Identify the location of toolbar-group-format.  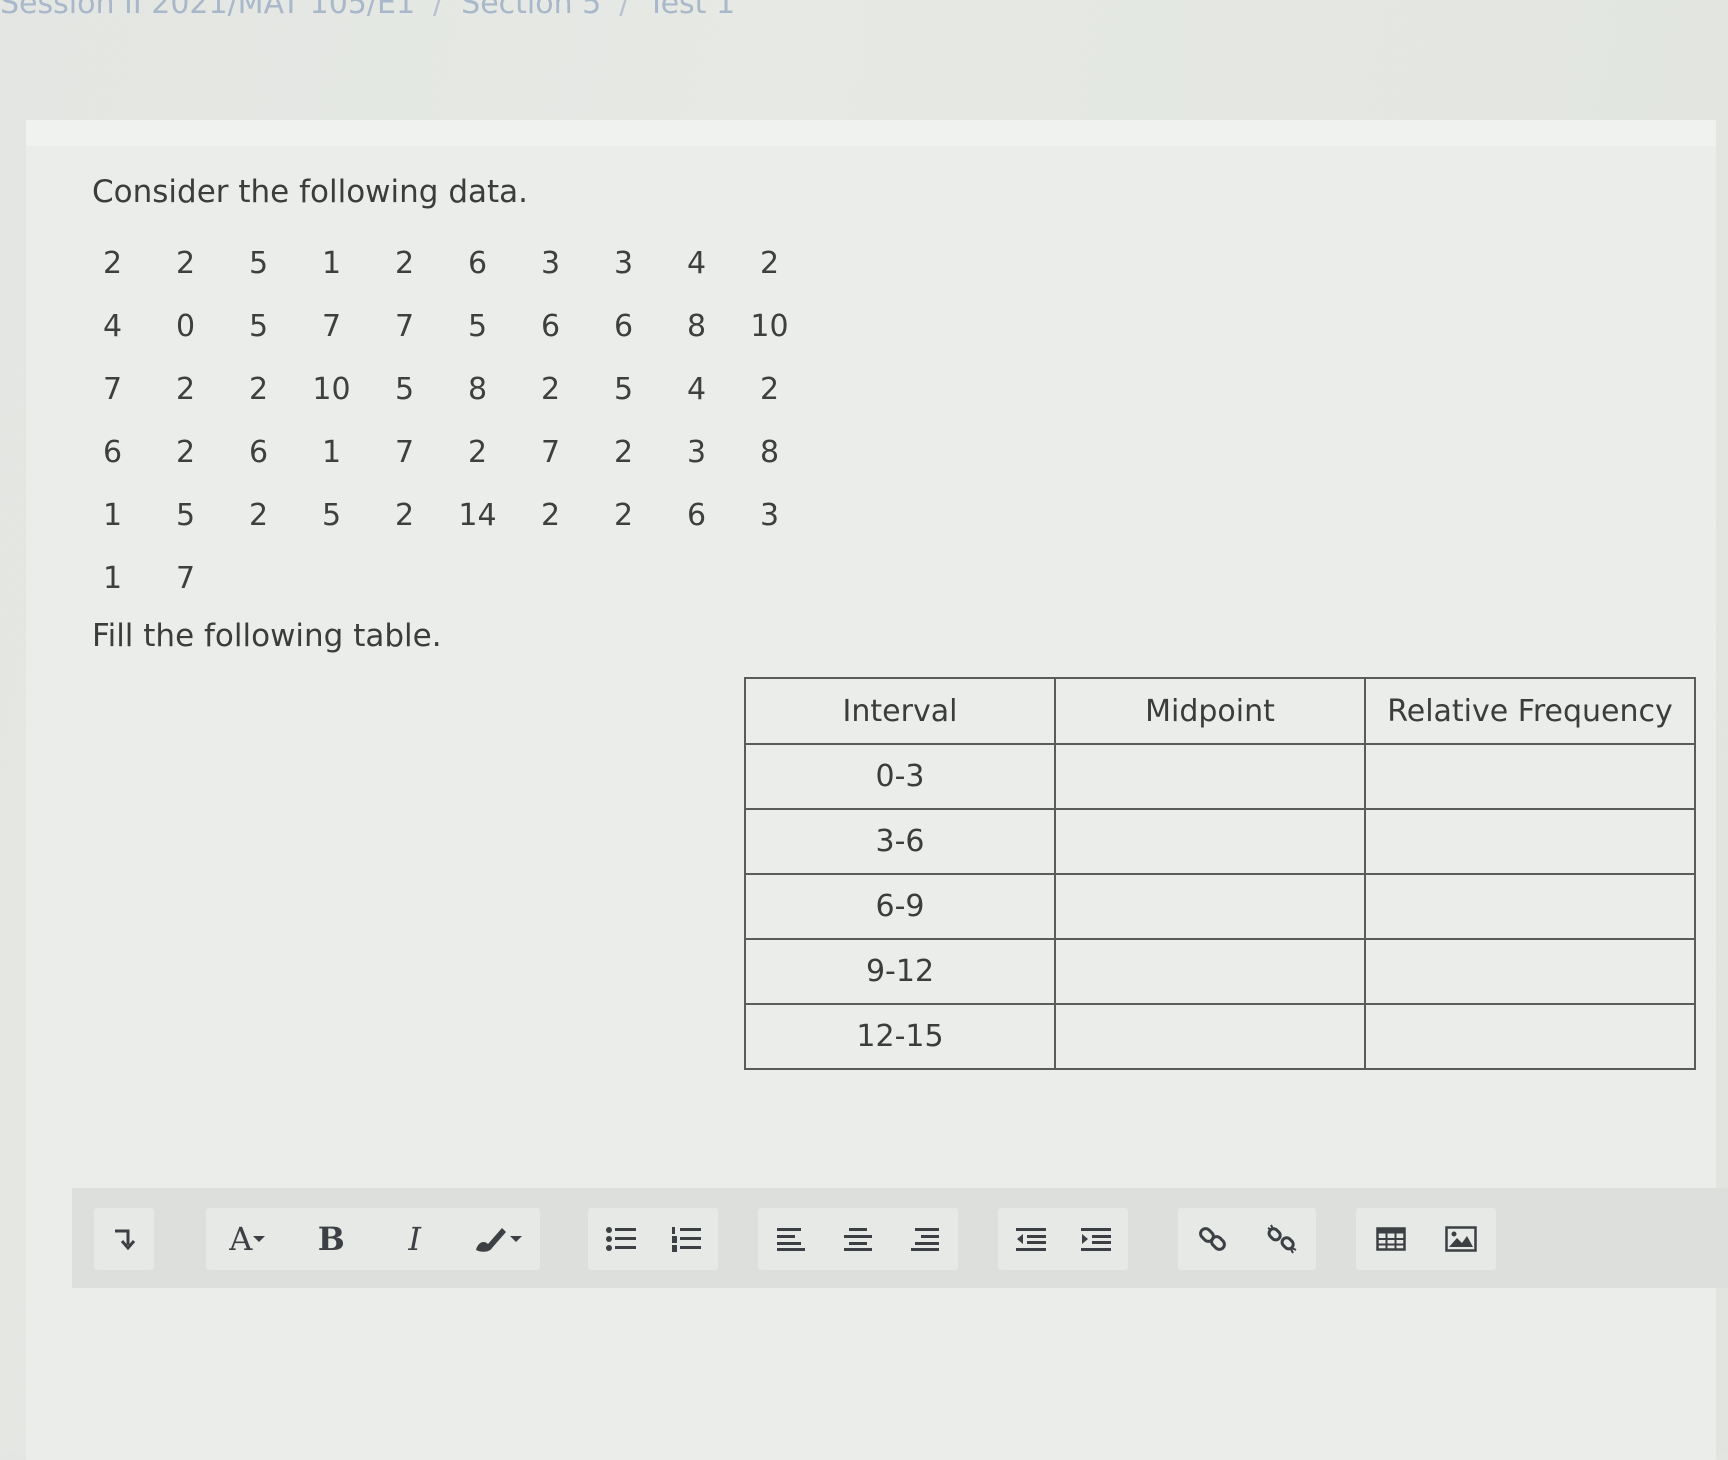
(124, 1239).